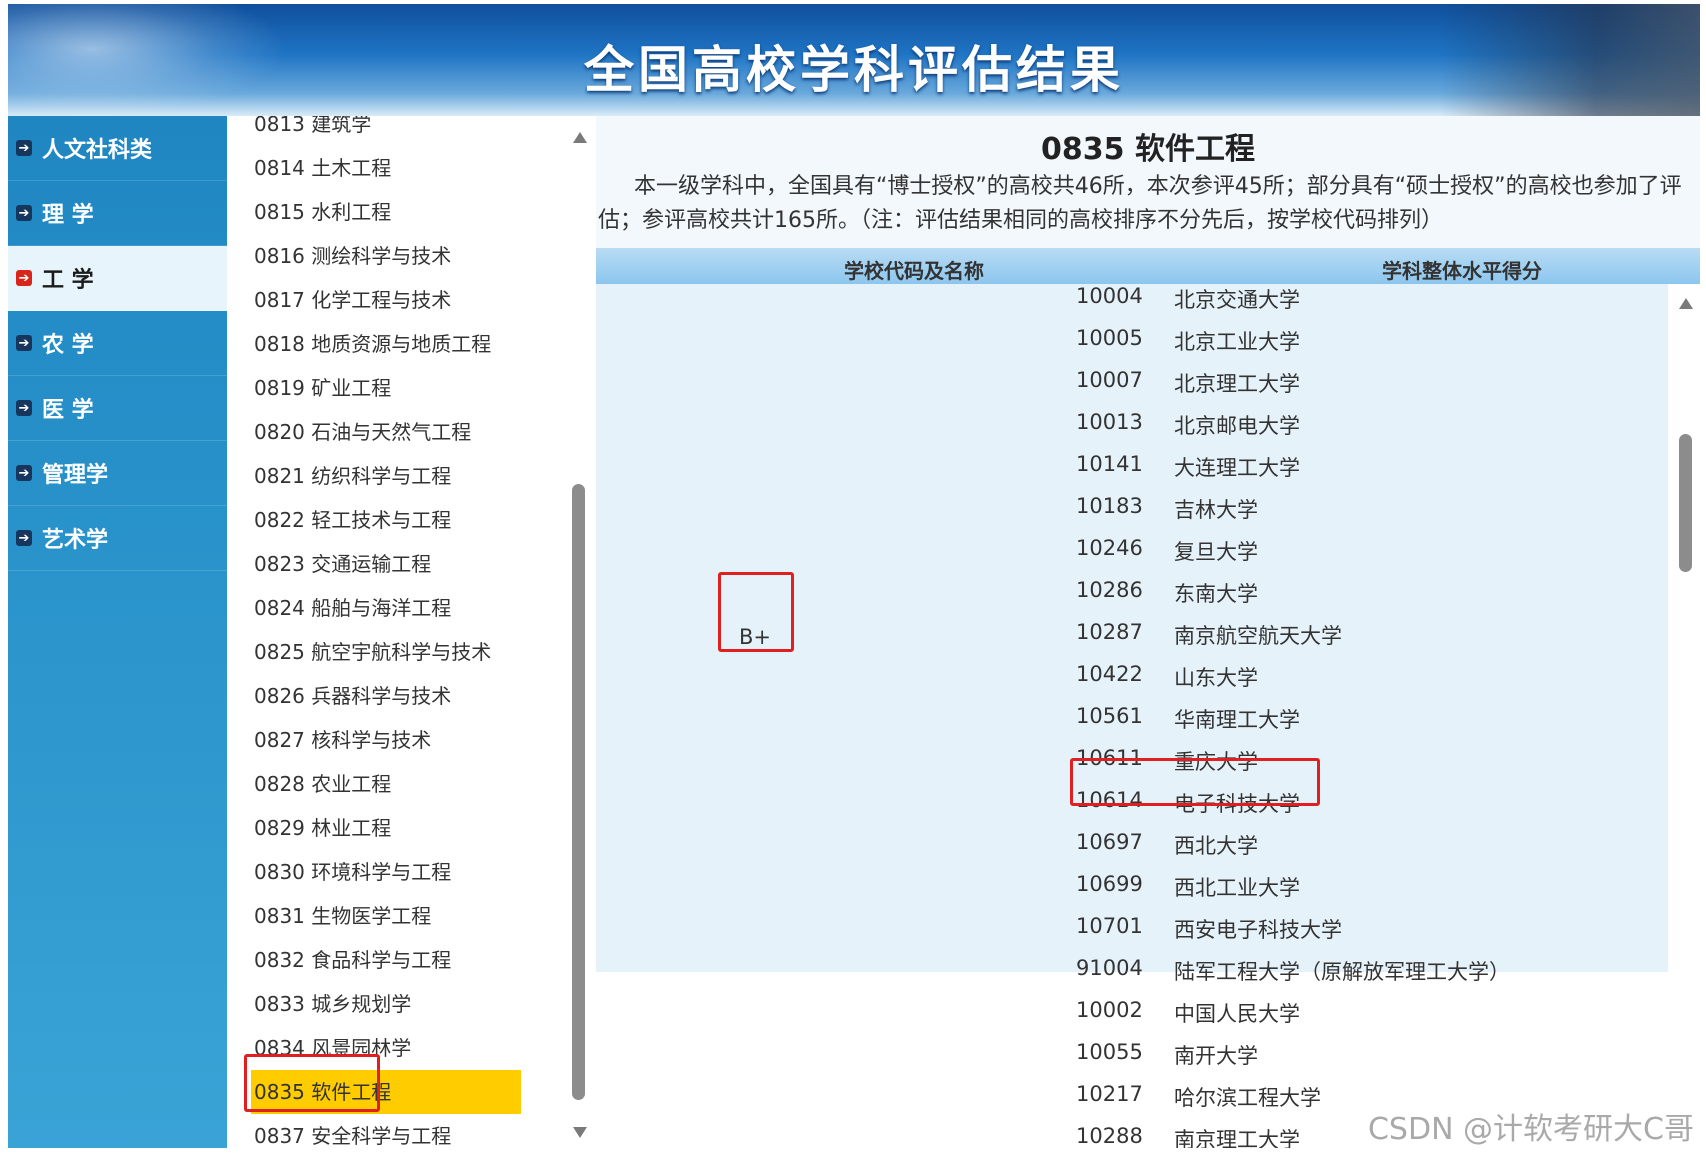  I want to click on subject-item: 0833 城乡规划学, so click(386, 1004).